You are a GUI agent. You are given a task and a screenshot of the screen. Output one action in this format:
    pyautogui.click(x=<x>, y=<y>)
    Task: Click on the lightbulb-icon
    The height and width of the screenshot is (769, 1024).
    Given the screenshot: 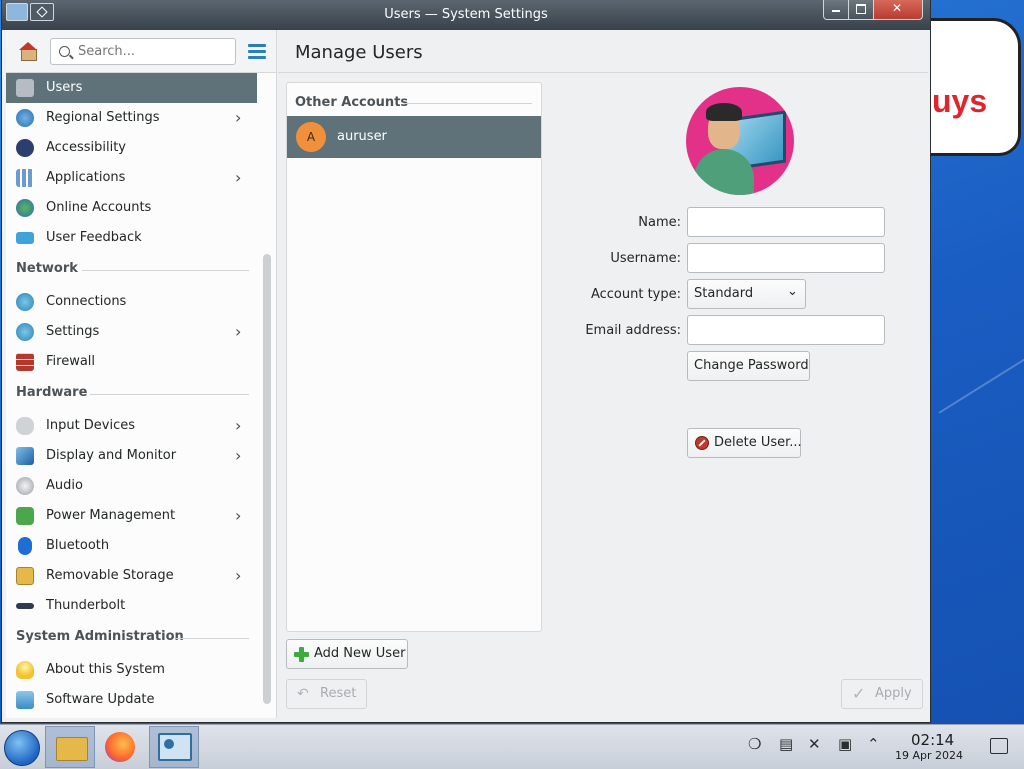 What is the action you would take?
    pyautogui.click(x=25, y=670)
    